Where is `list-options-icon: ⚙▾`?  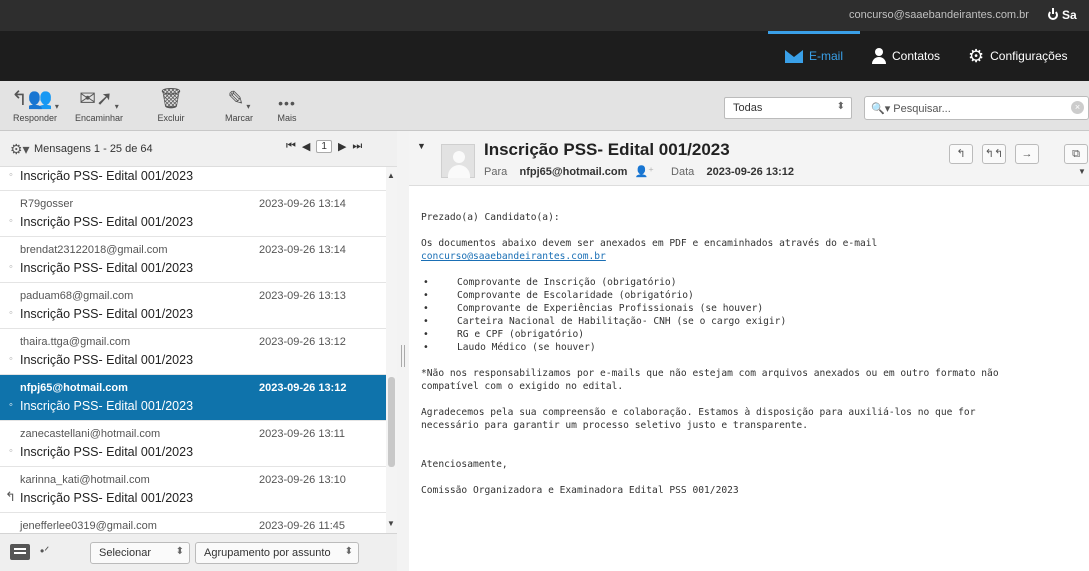
list-options-icon: ⚙▾ is located at coordinates (20, 149).